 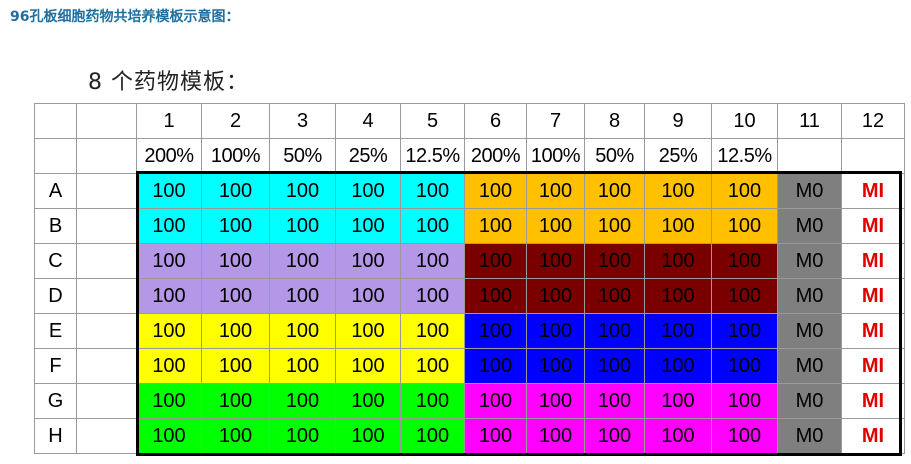 I want to click on plate-row: G 100 100 100 100 100 100 100 100 100 100 M0 MI, so click(x=469, y=401).